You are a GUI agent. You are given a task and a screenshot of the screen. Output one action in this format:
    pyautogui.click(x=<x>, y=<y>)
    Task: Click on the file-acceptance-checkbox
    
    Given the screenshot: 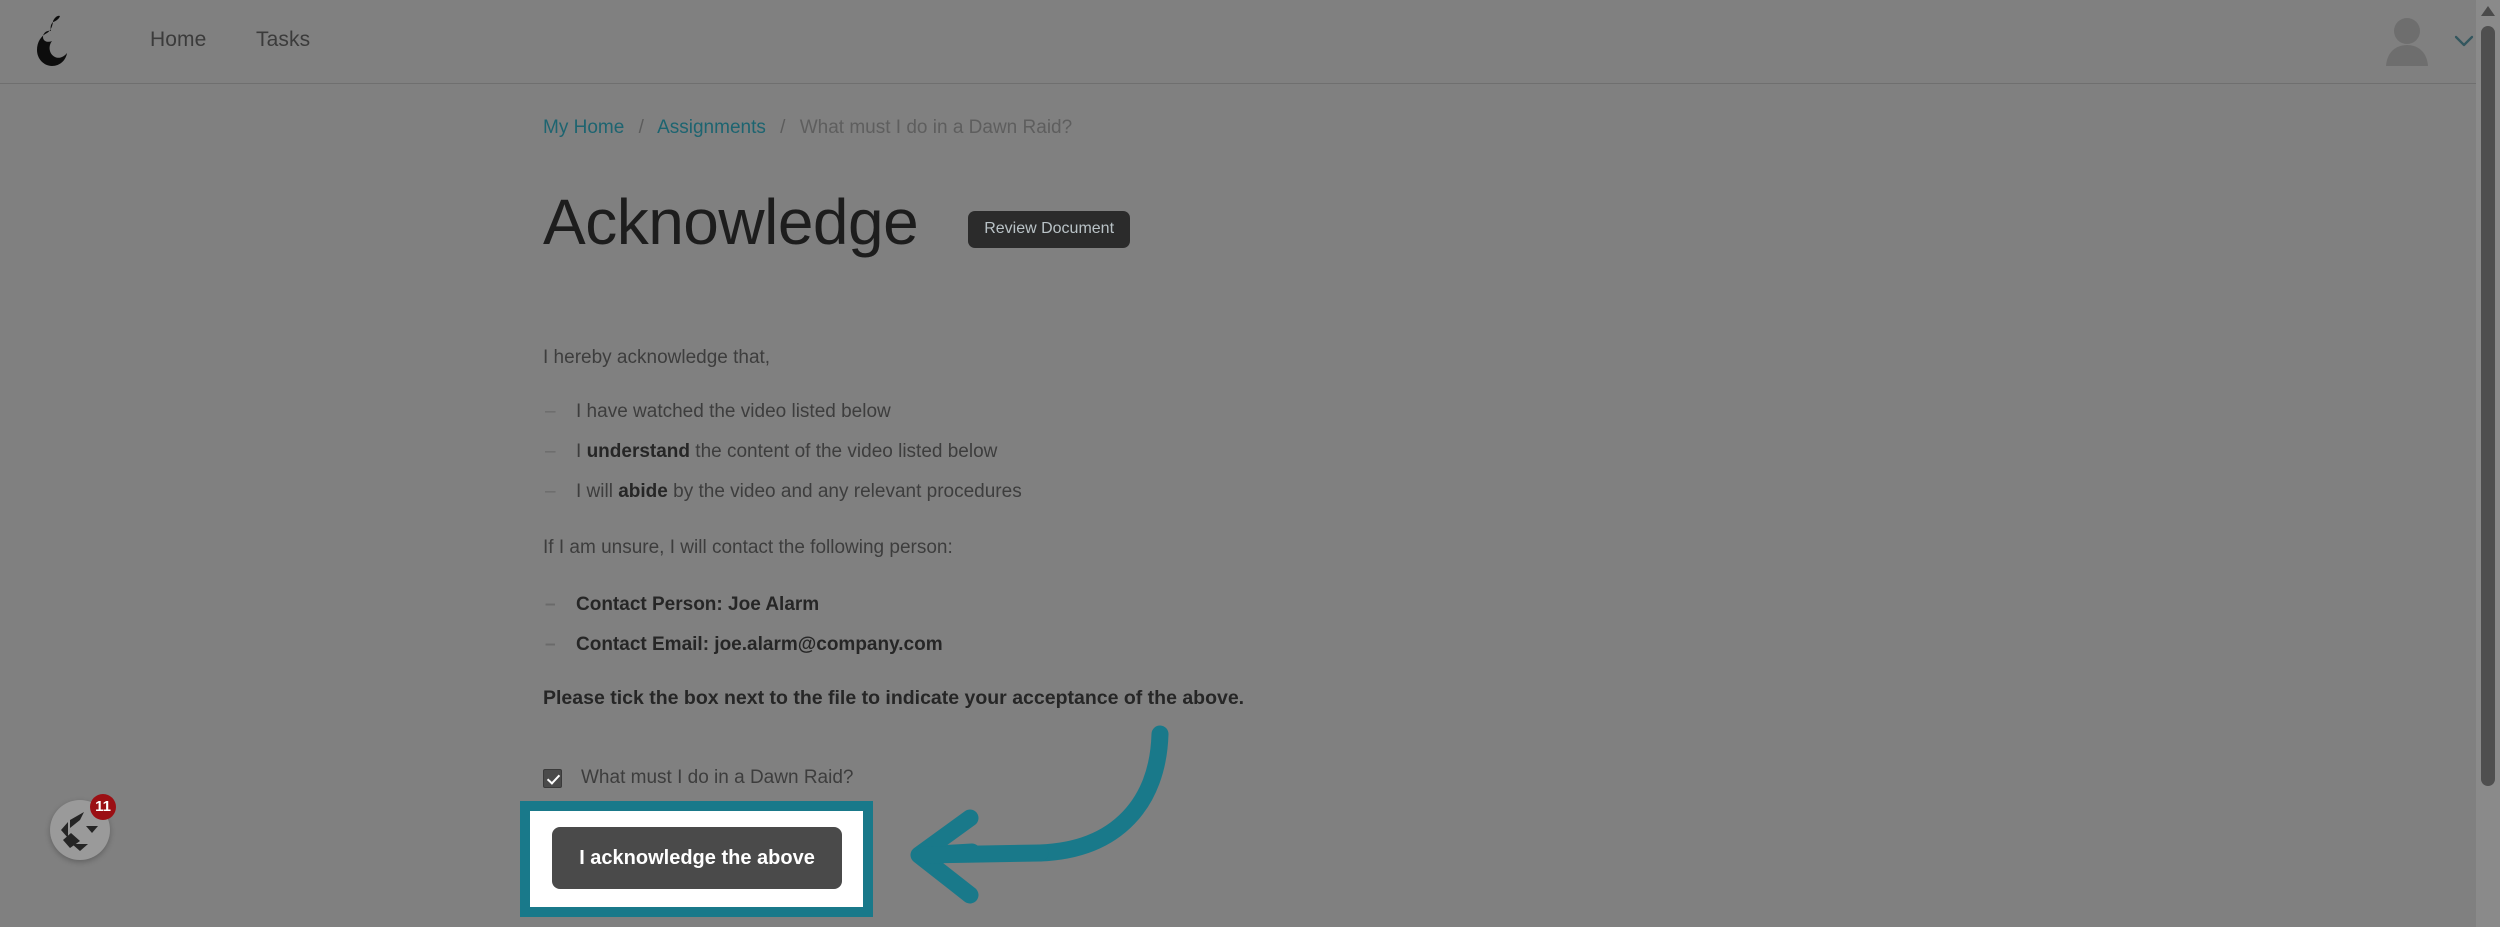 What is the action you would take?
    pyautogui.click(x=552, y=778)
    